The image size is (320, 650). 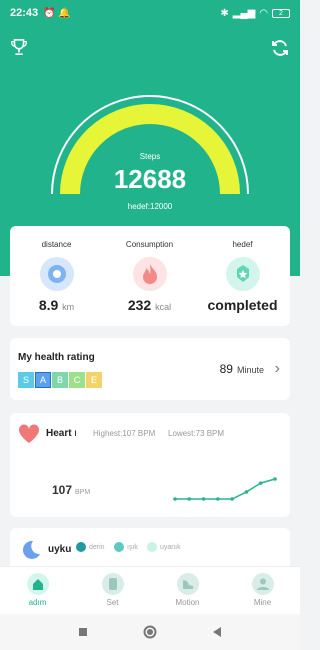 I want to click on consumption-unit: kcal, so click(x=163, y=307).